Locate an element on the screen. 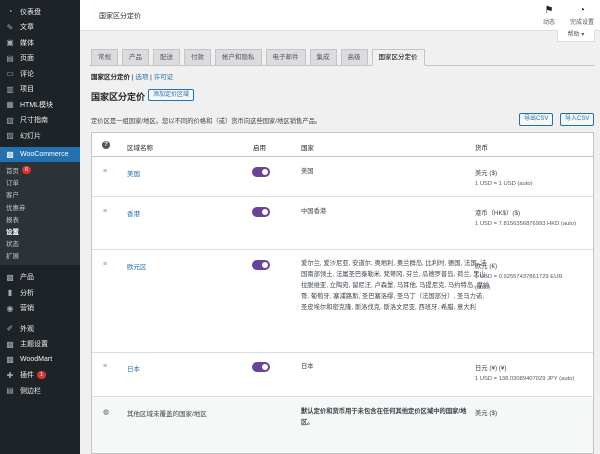 The height and width of the screenshot is (454, 600). settings-tab: 付款 is located at coordinates (197, 57).